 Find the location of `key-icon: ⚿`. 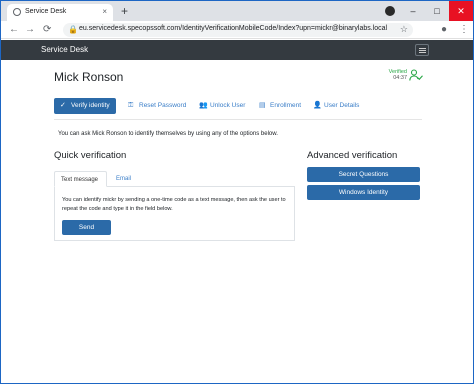

key-icon: ⚿ is located at coordinates (131, 105).